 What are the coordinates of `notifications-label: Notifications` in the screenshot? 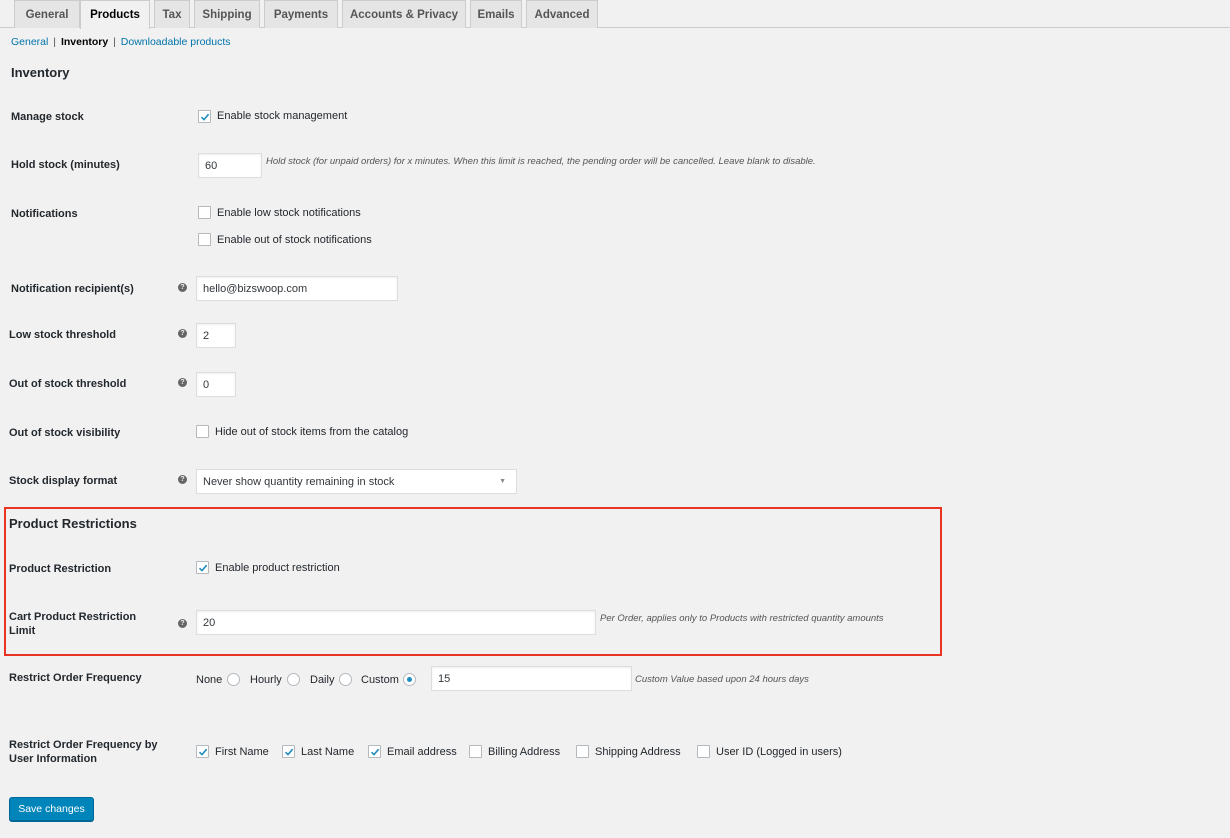 It's located at (44, 214).